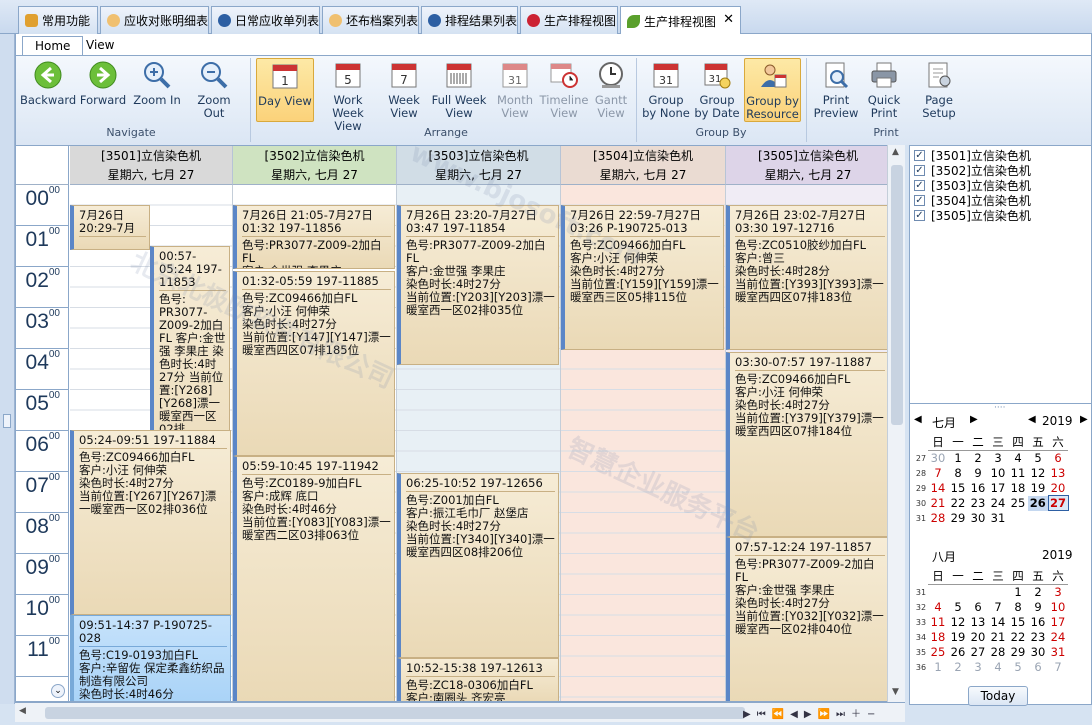 The height and width of the screenshot is (725, 1092). I want to click on calendar-day: 1, so click(958, 458).